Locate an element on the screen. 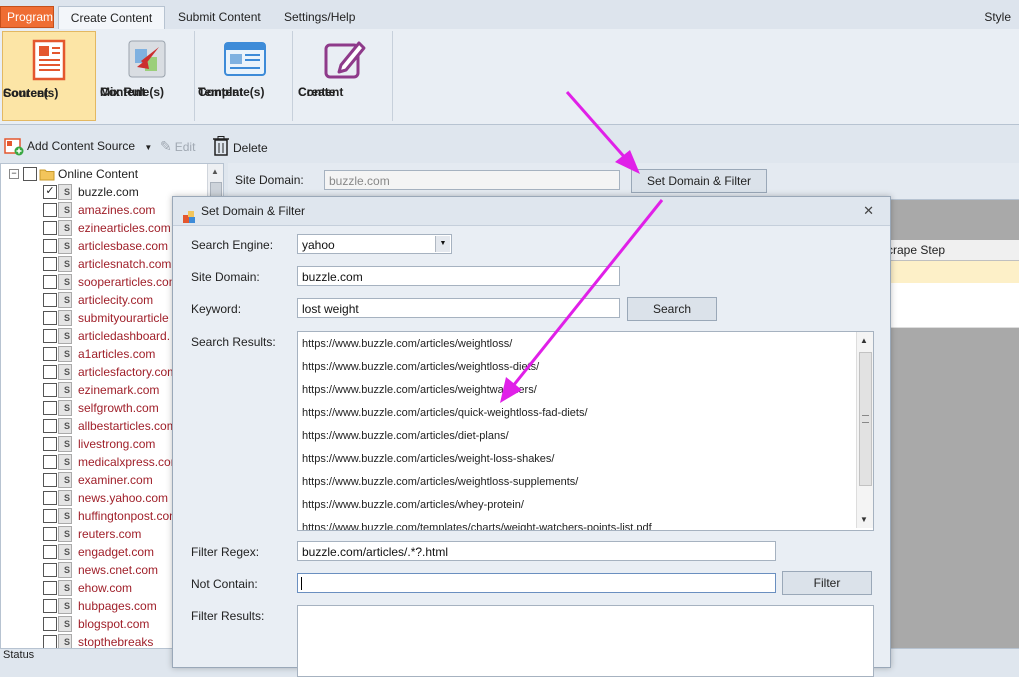  arrow-2-line is located at coordinates (587, 293).